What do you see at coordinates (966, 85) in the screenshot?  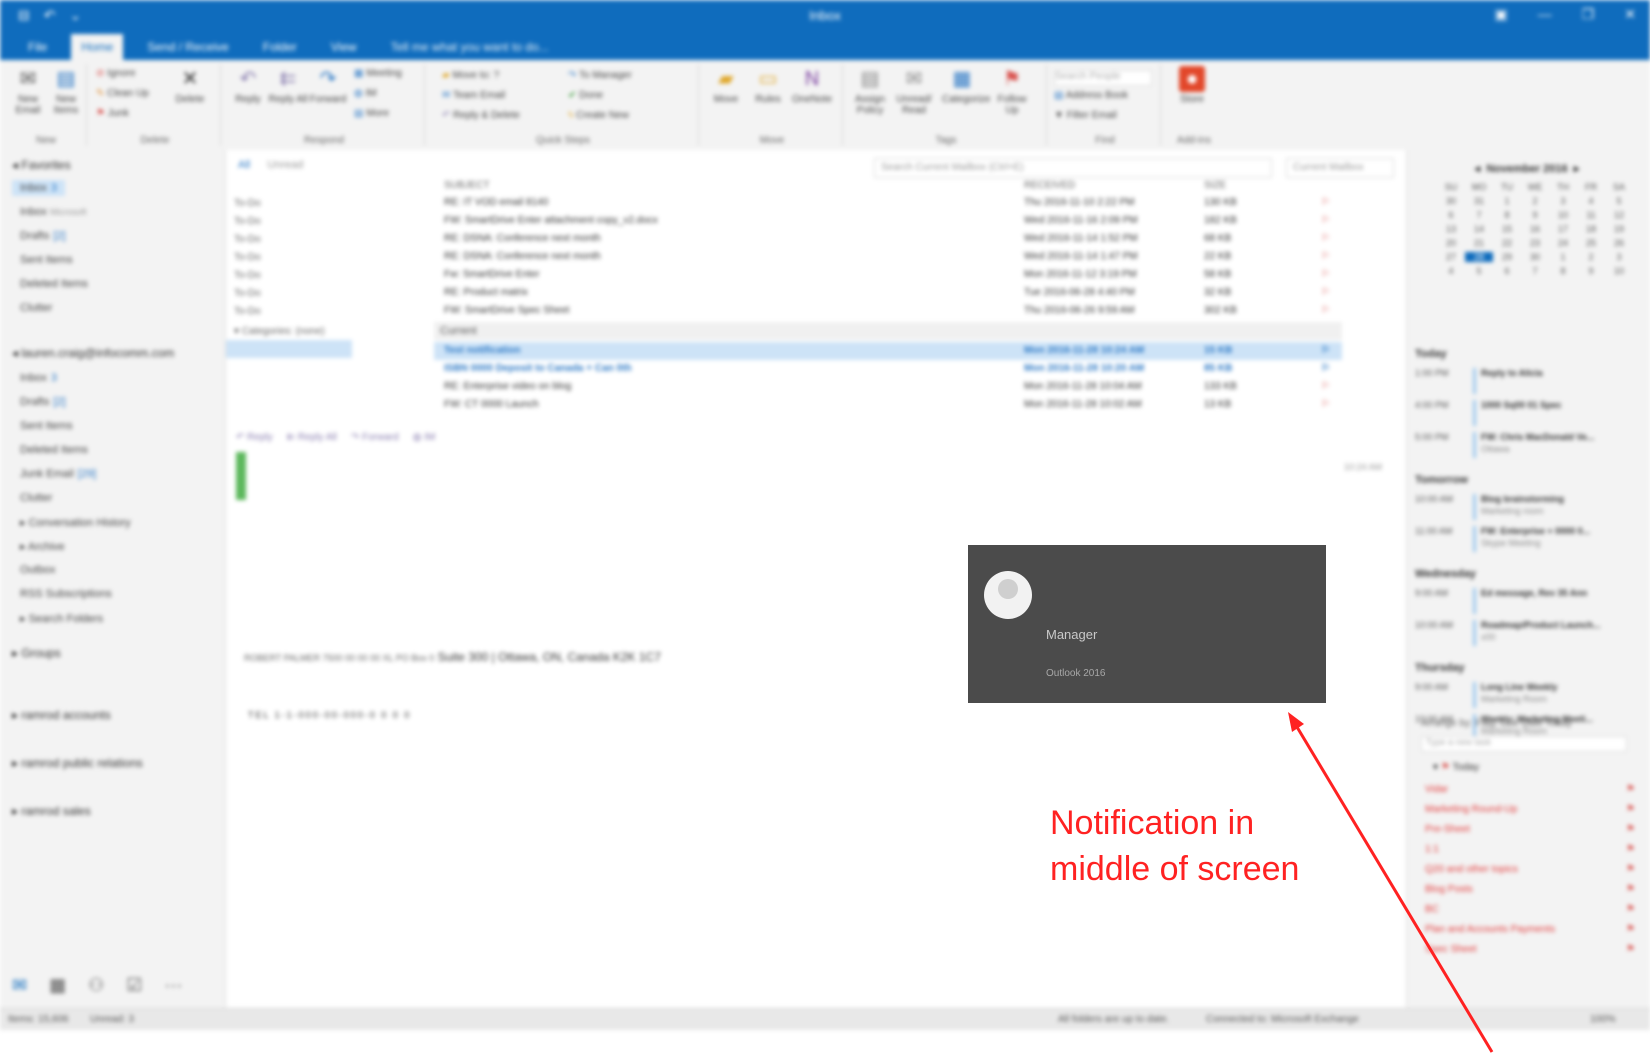 I see `categorize-button: ▦ Categorize` at bounding box center [966, 85].